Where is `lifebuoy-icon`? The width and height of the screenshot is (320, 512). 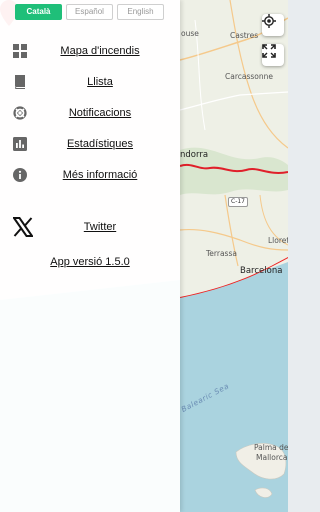 lifebuoy-icon is located at coordinates (20, 113).